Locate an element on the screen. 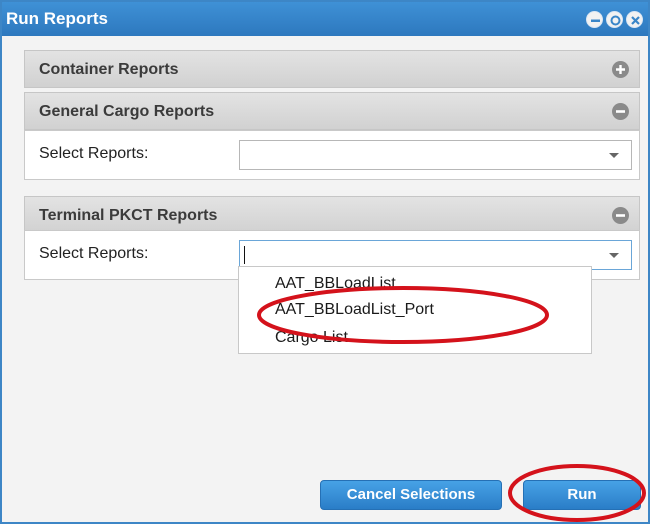 The width and height of the screenshot is (650, 524). section-header-container-reports: Container Reports is located at coordinates (332, 69).